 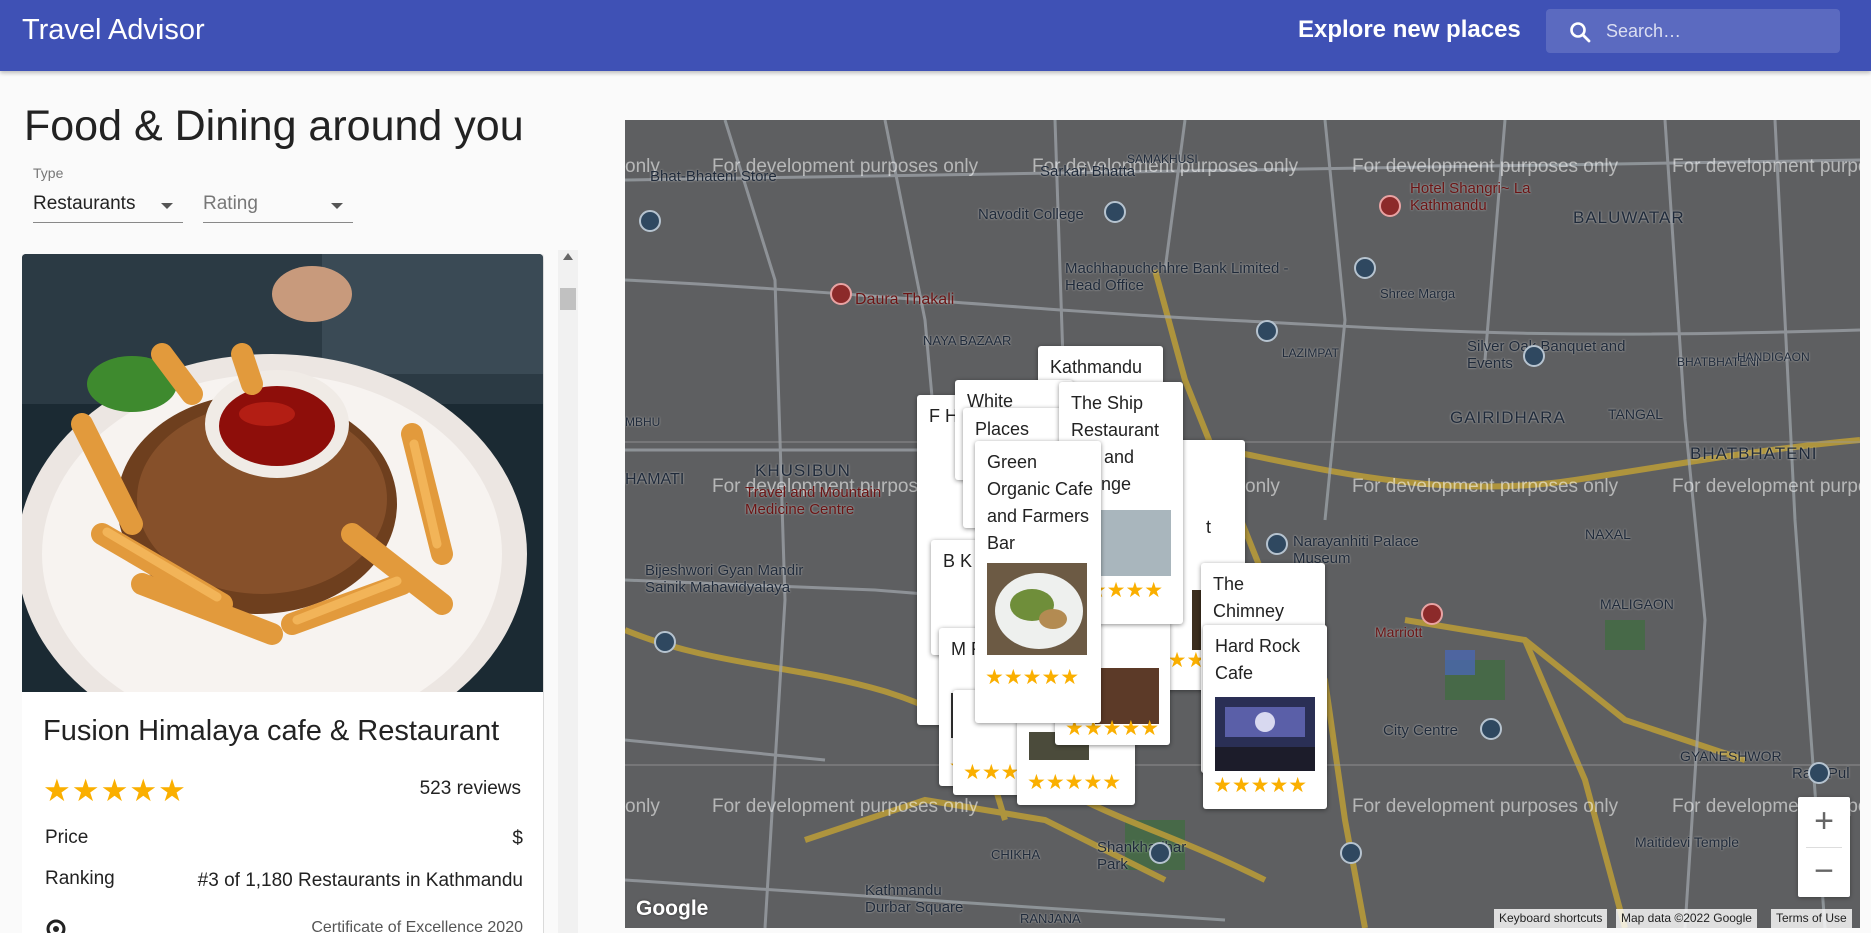 I want to click on rating-placeholder: Rating, so click(x=230, y=203).